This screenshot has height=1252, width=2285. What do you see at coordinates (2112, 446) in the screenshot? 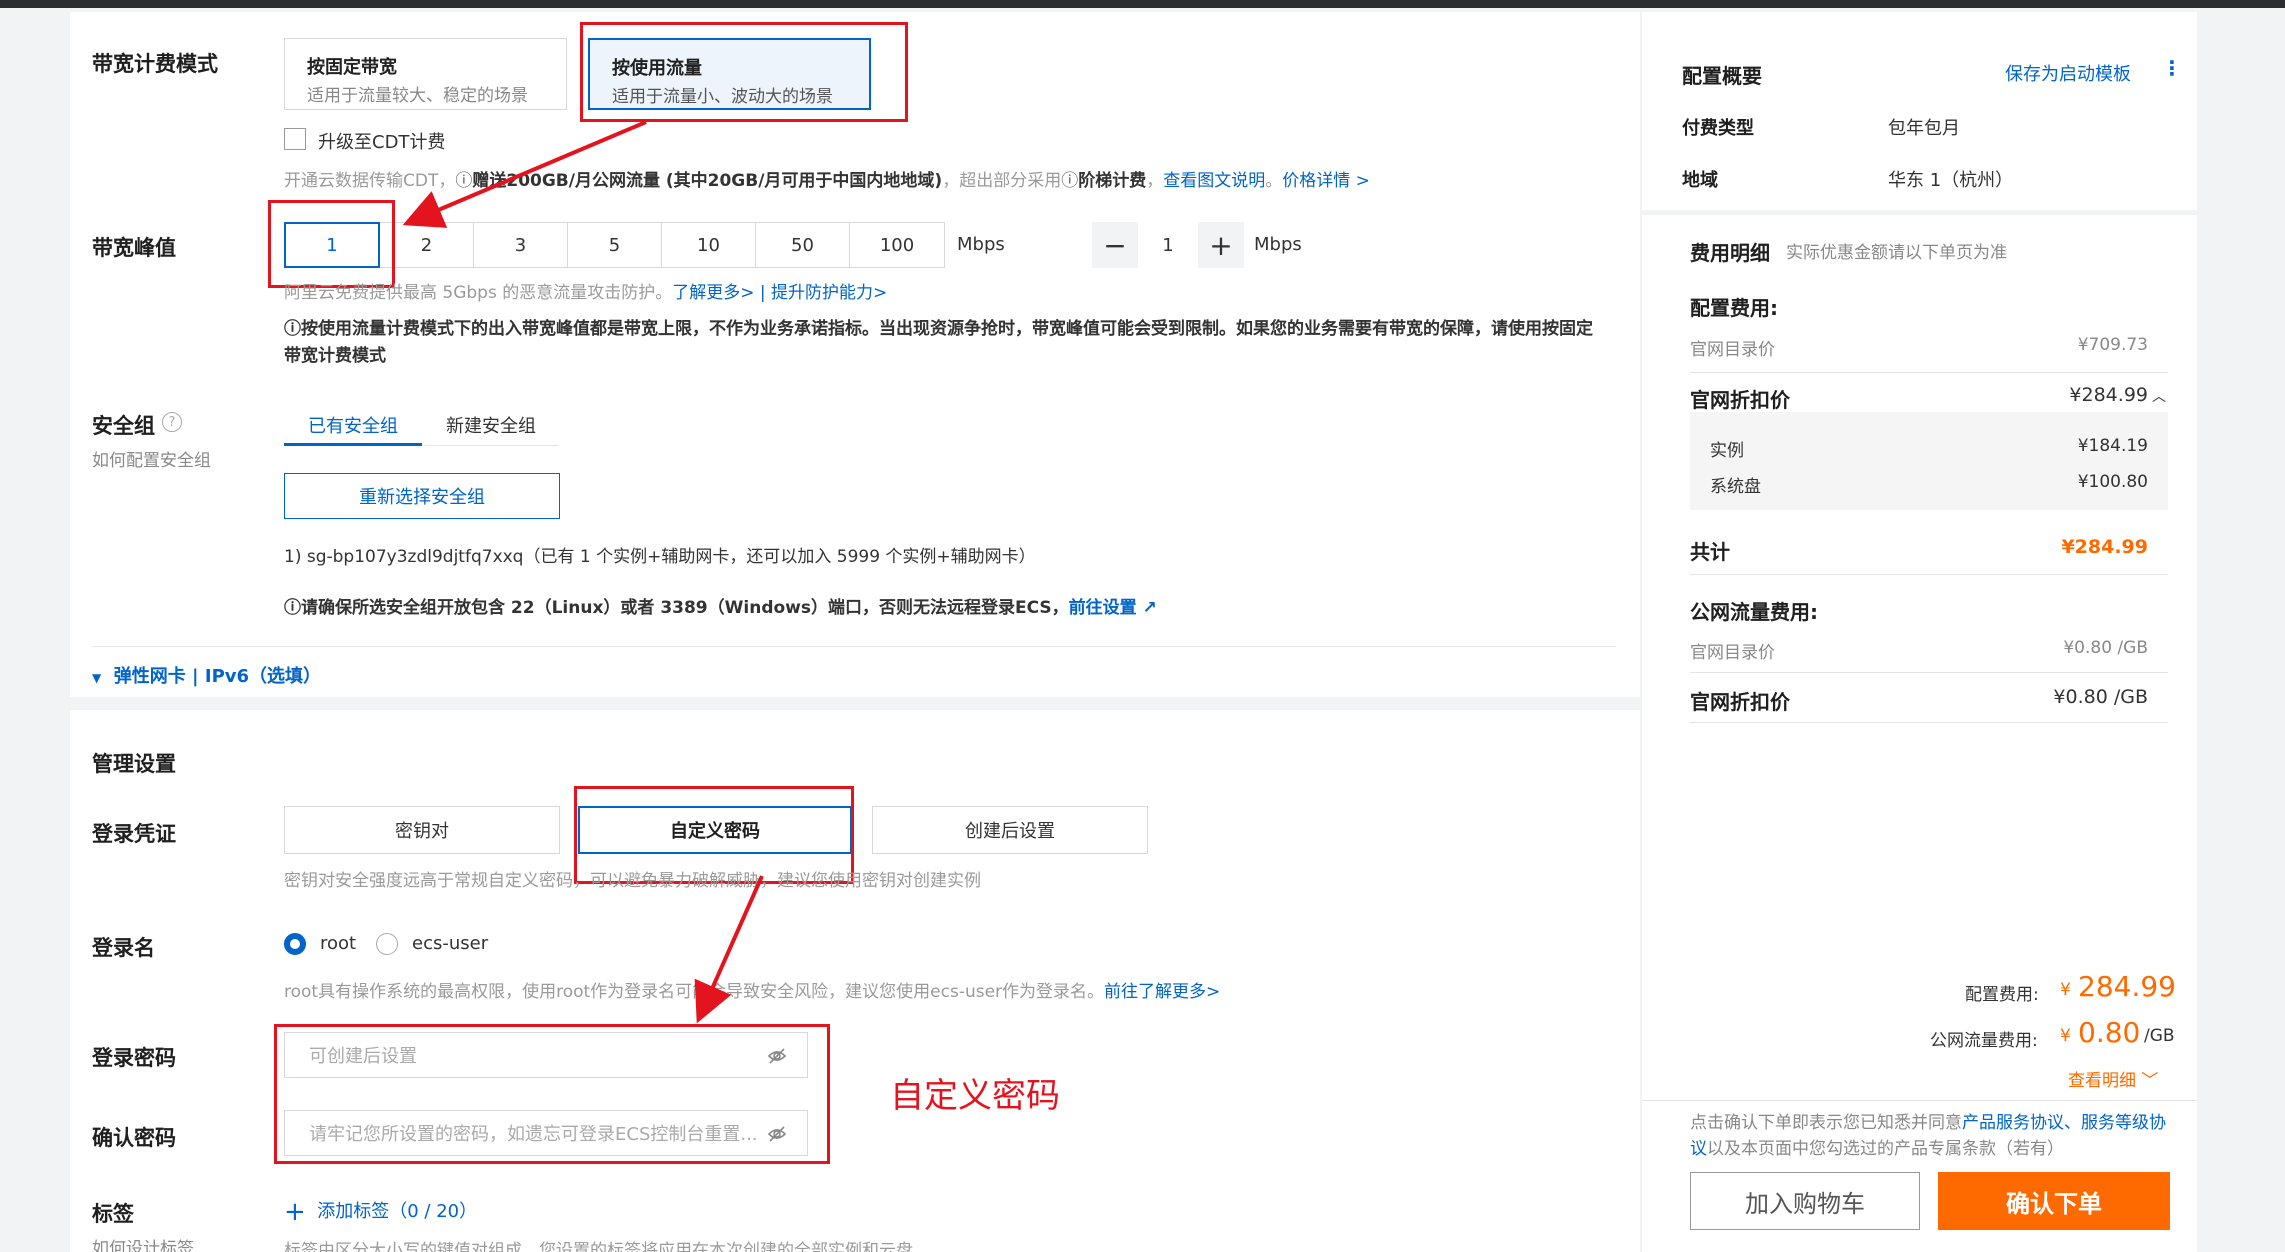
I see `instance-value: ¥184.19` at bounding box center [2112, 446].